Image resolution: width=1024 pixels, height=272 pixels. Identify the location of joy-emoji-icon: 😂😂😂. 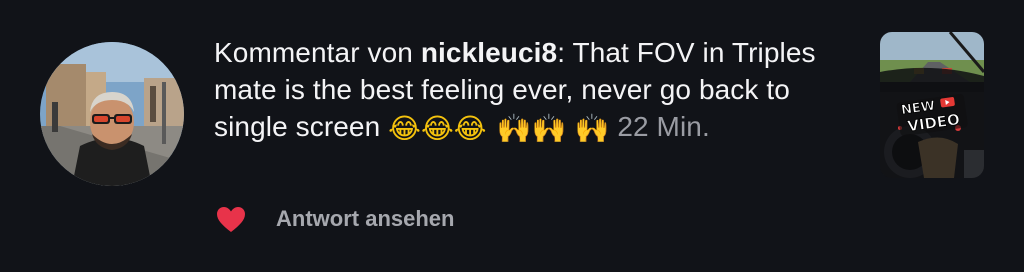
(437, 128).